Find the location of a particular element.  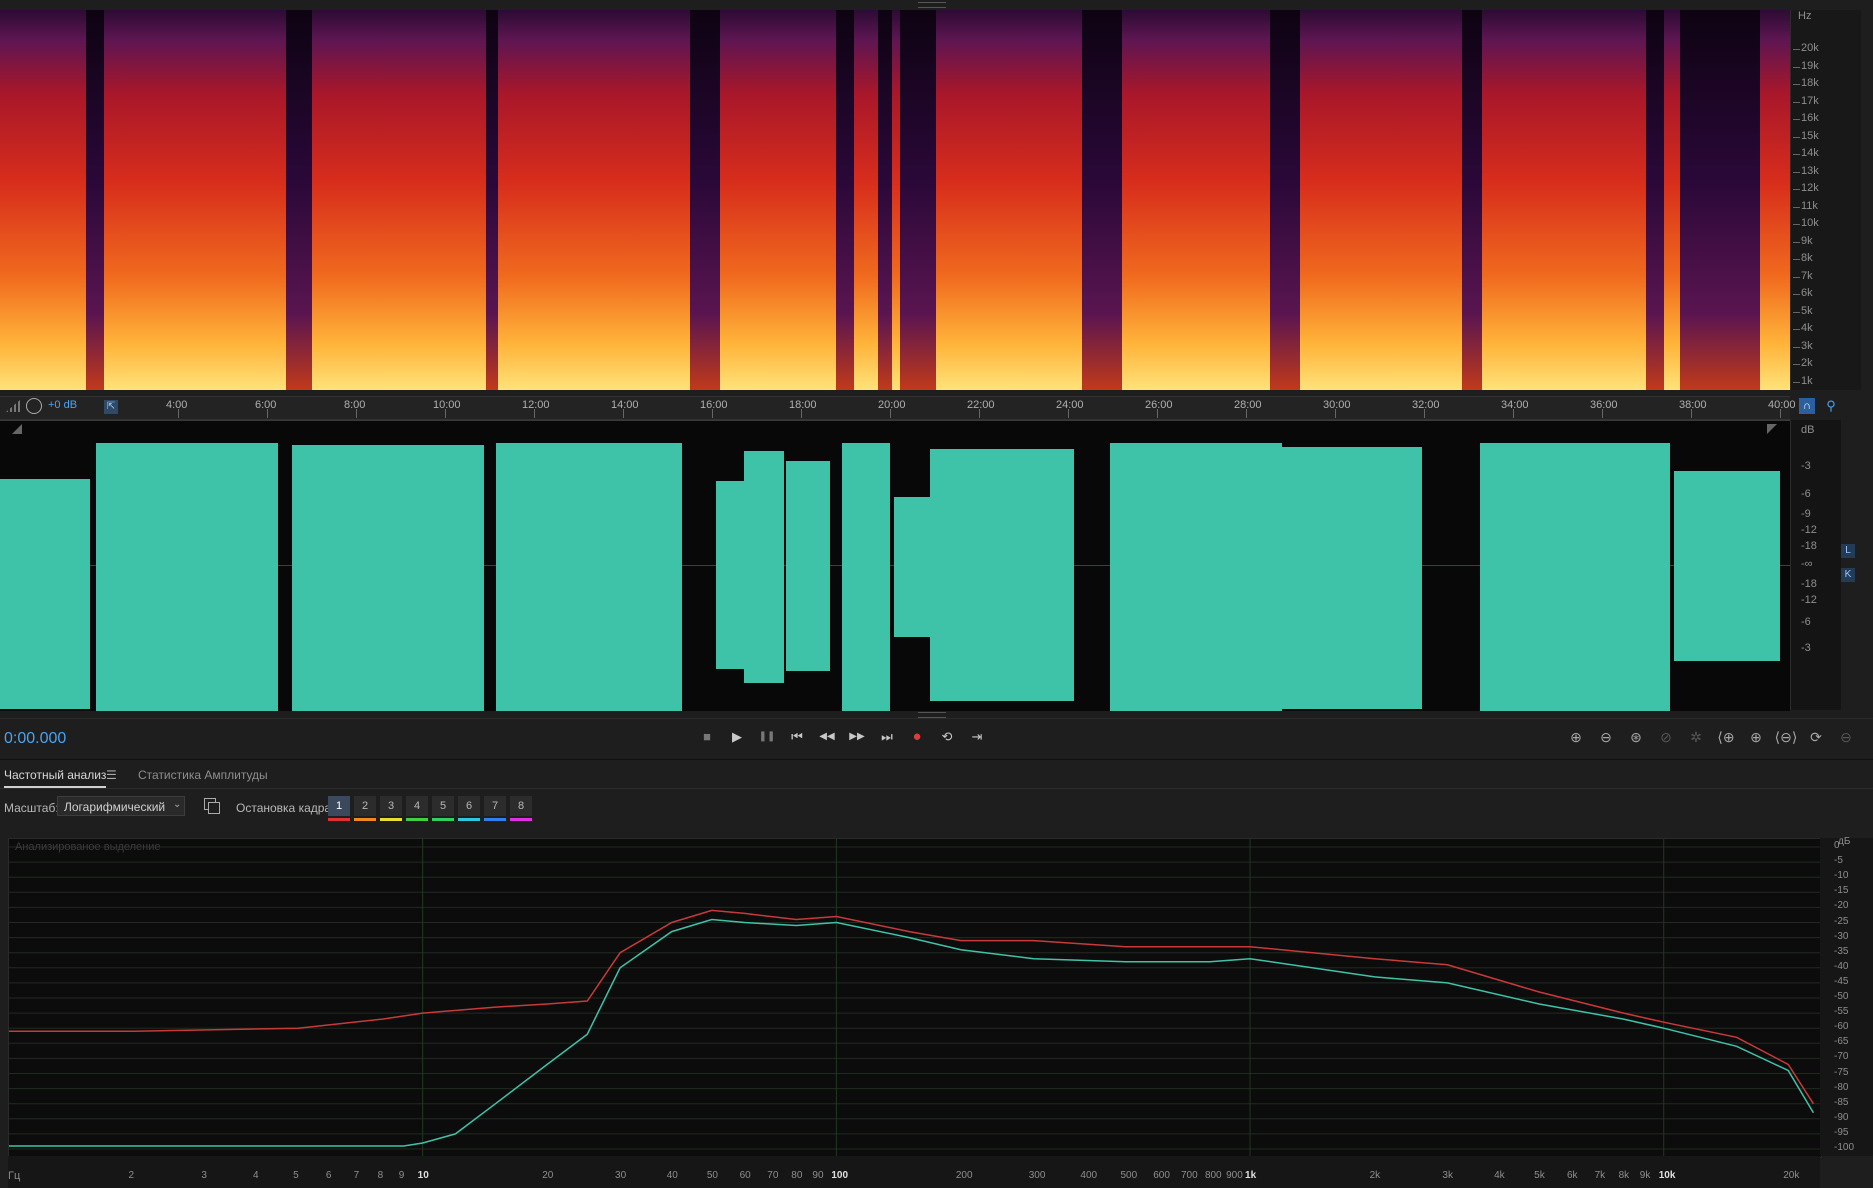

frequency-label: 12k is located at coordinates (1810, 188).